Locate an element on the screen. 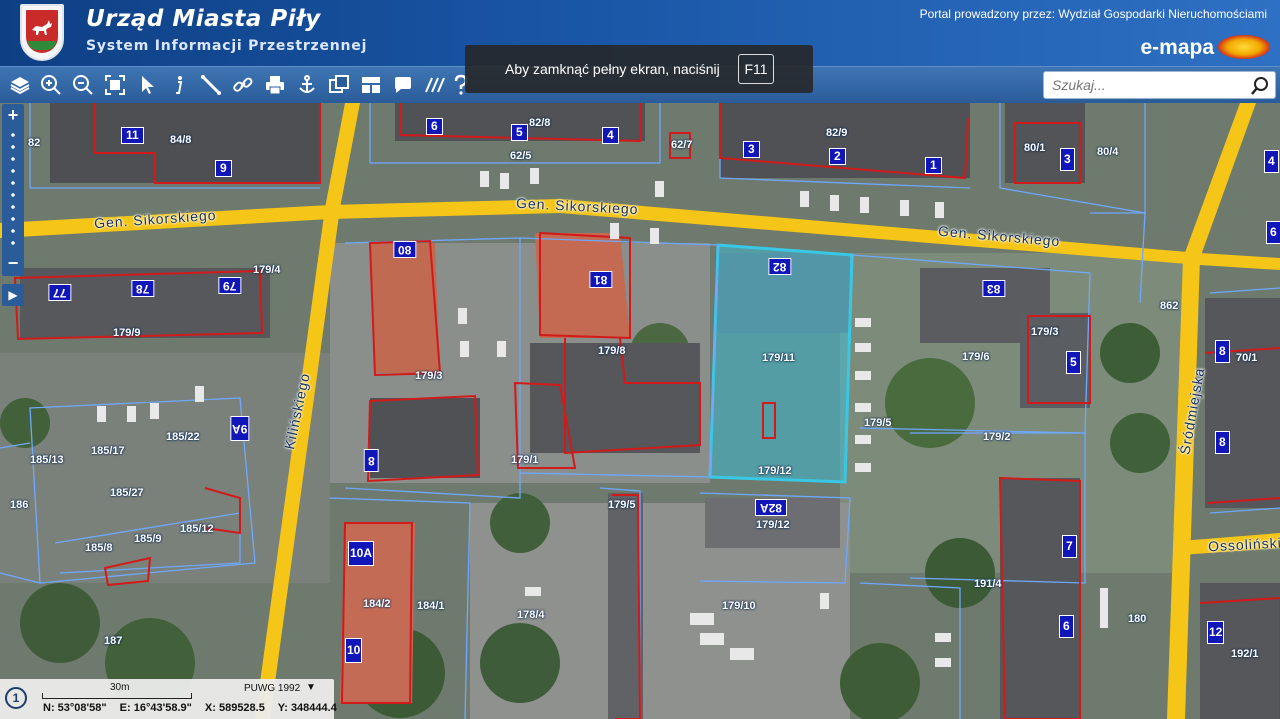  zoom-plus-button: + is located at coordinates (13, 115).